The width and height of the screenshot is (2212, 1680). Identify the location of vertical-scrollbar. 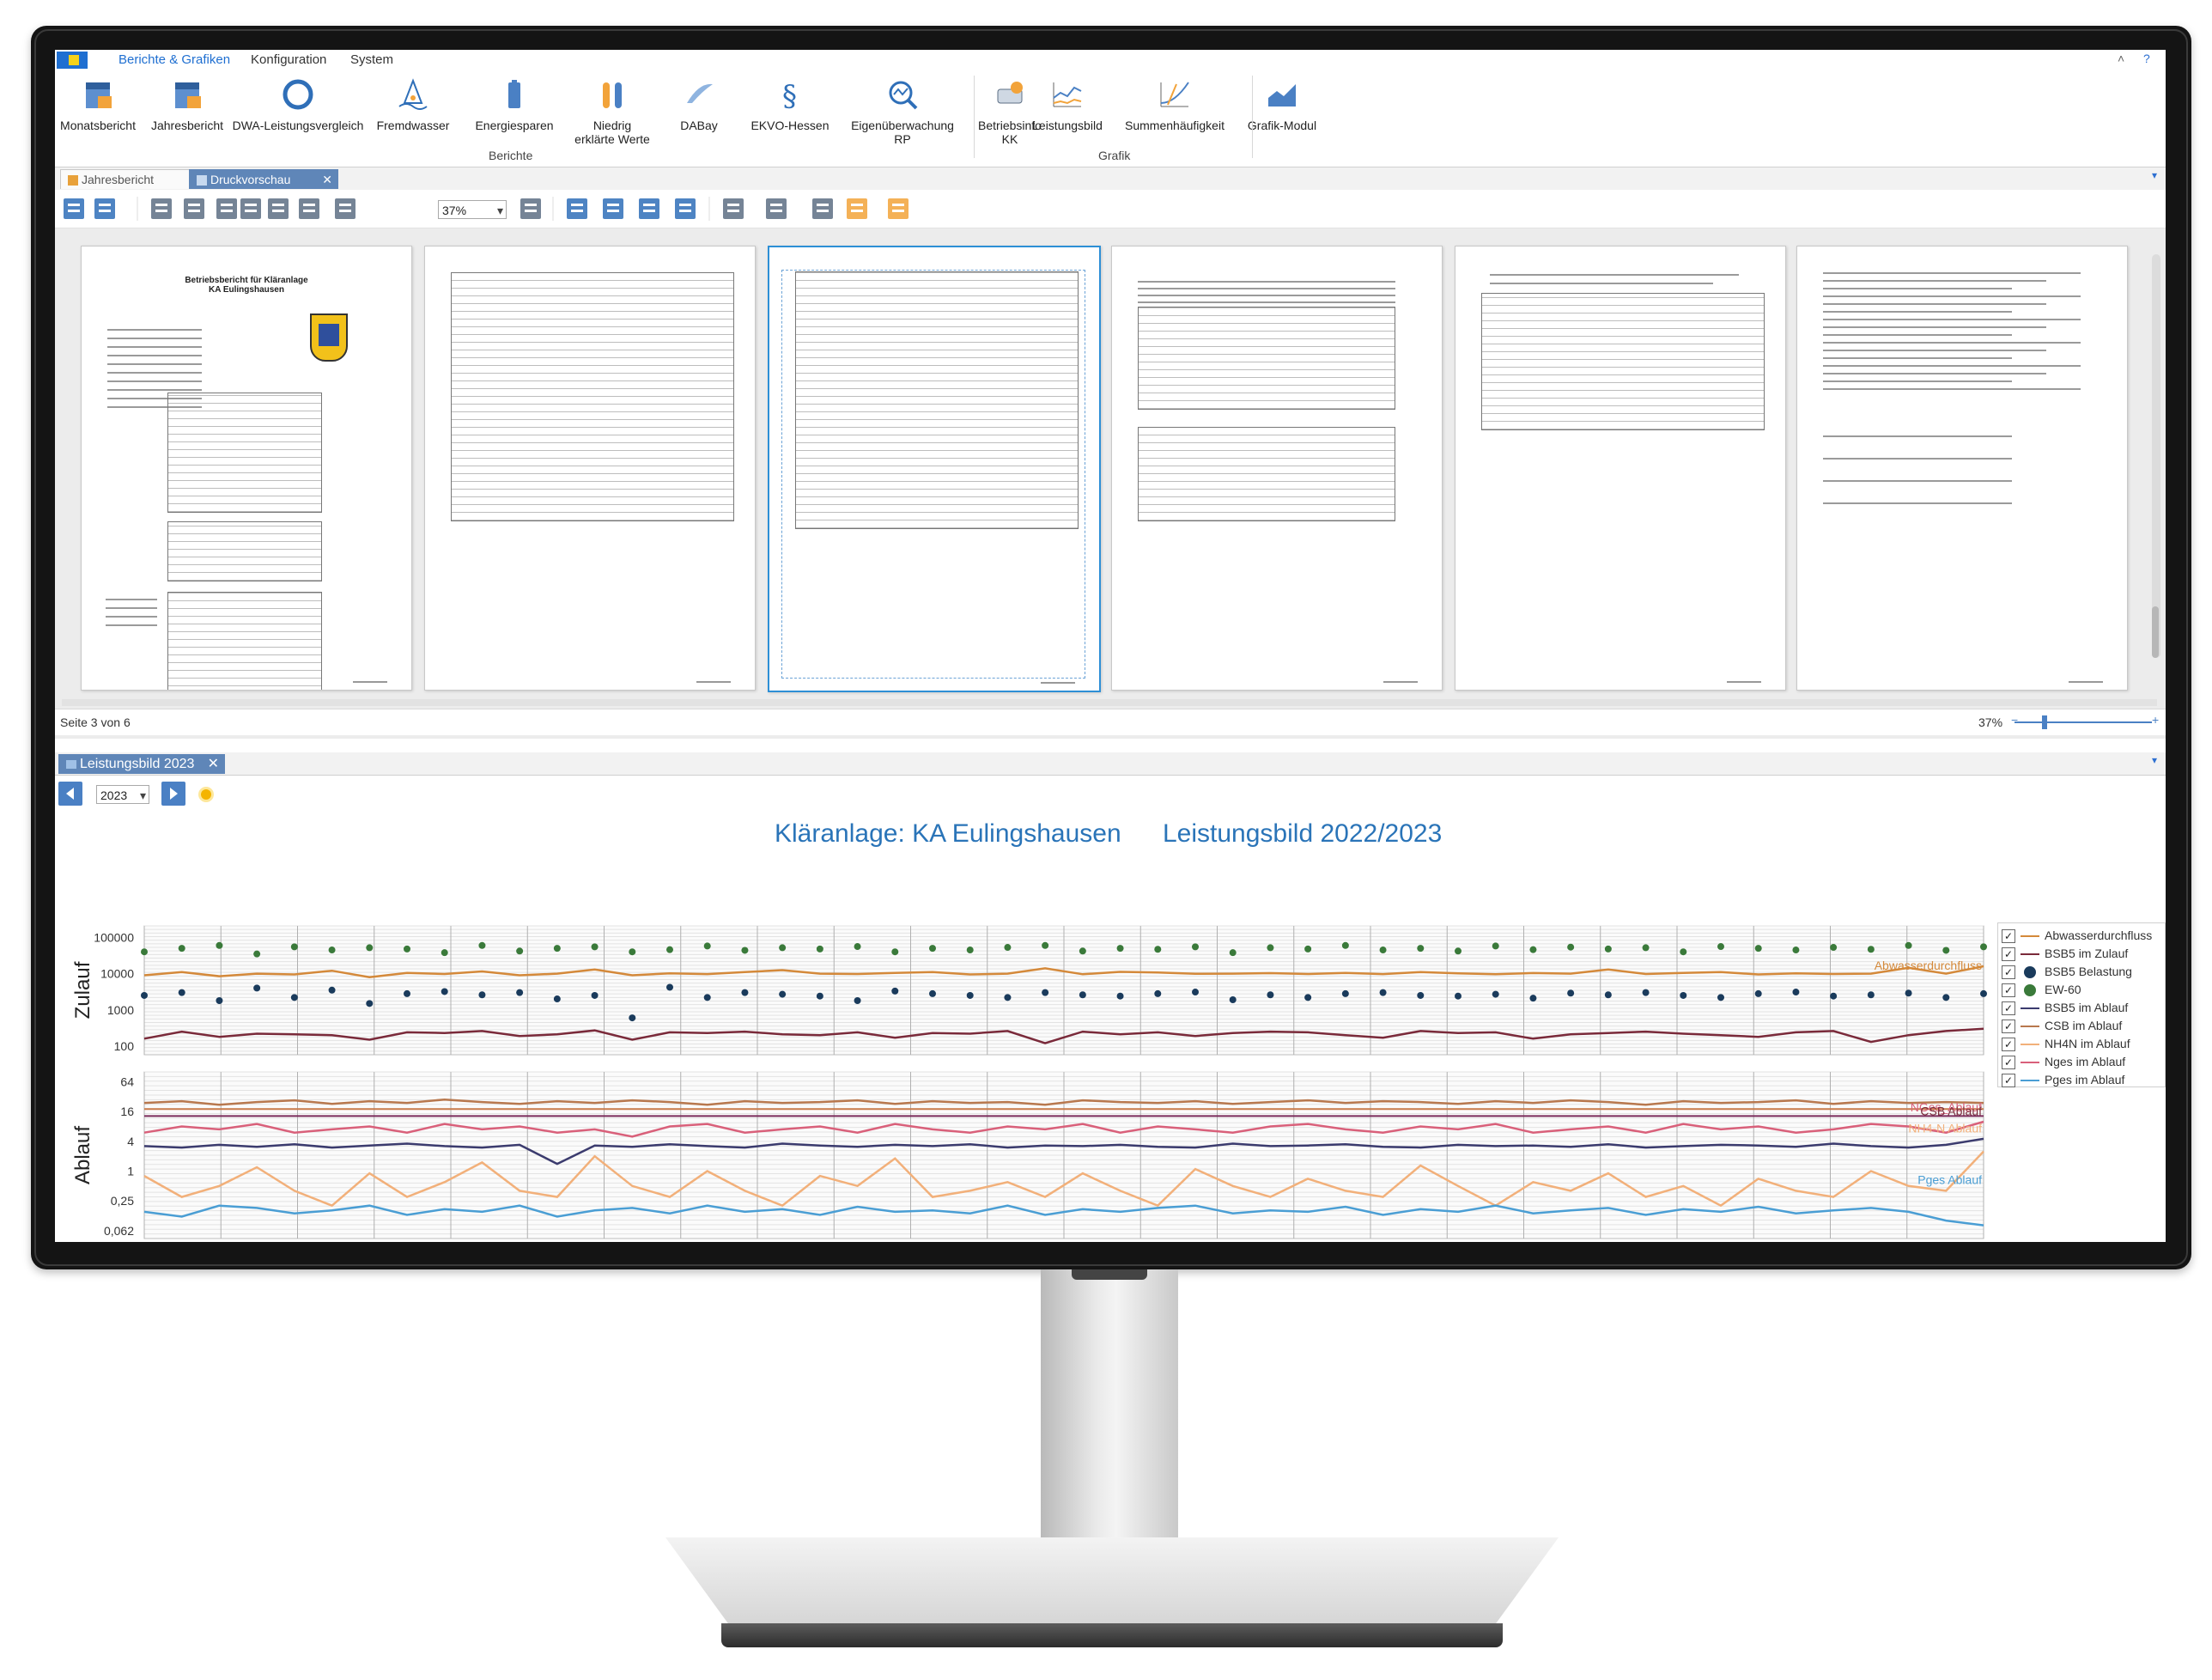
(2156, 456).